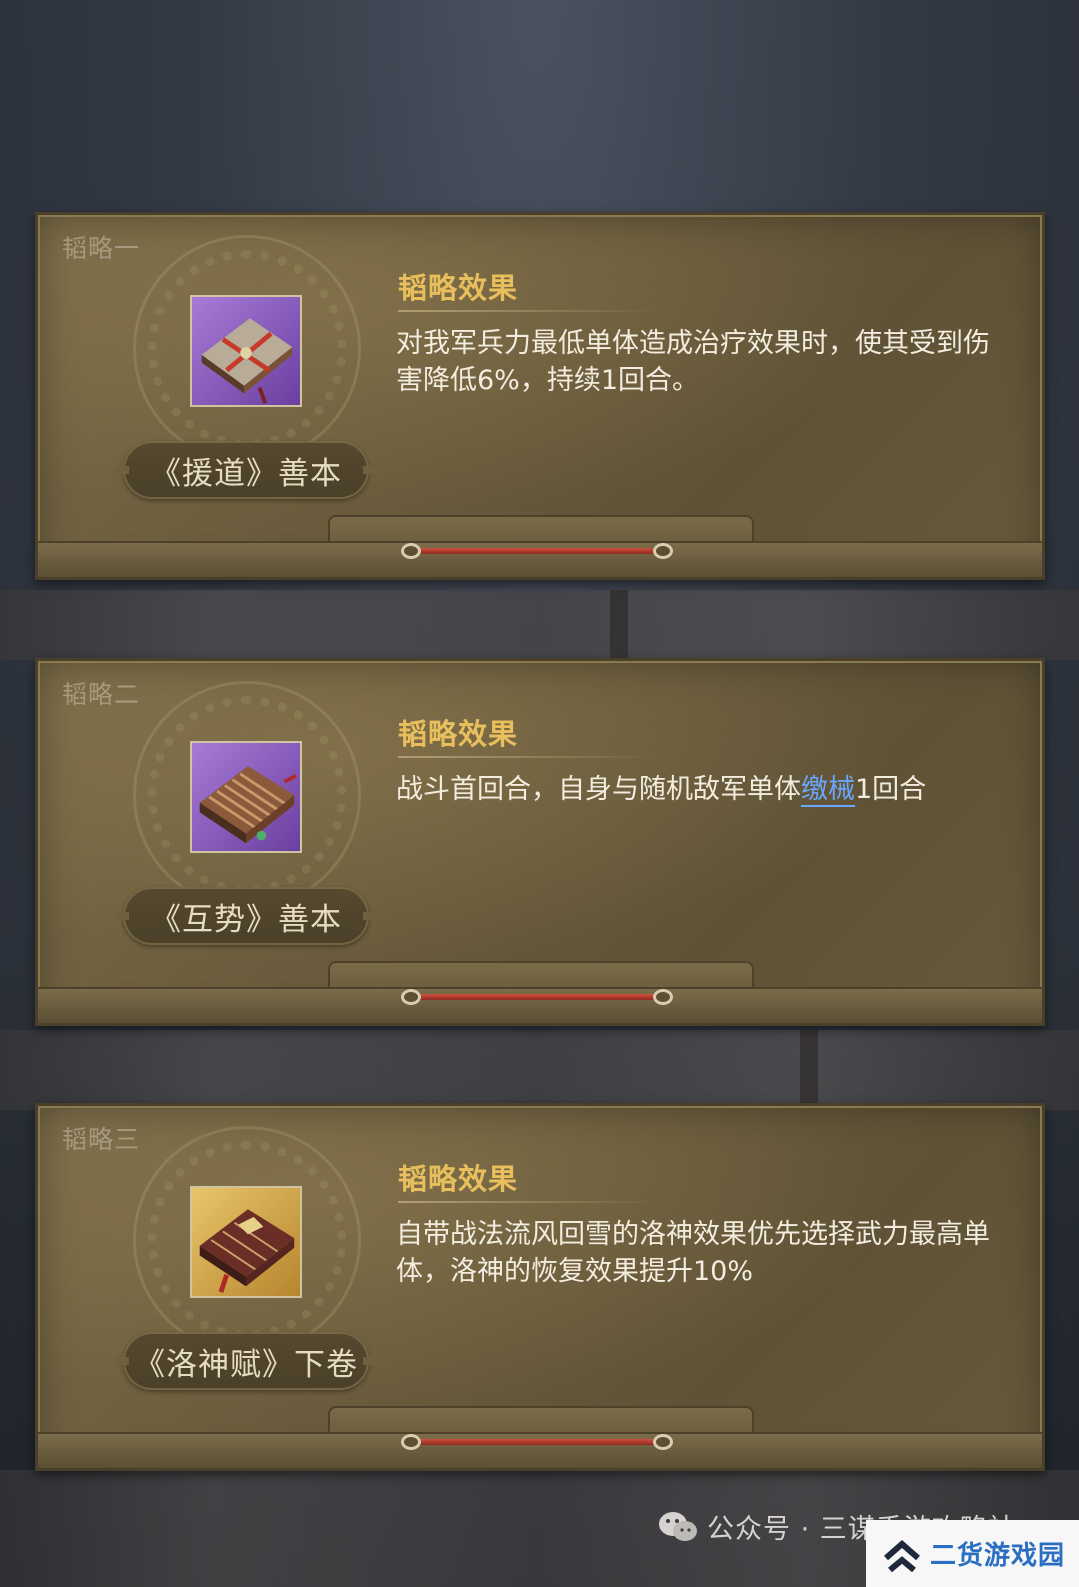 The width and height of the screenshot is (1079, 1587). What do you see at coordinates (101, 1139) in the screenshot?
I see `card-index-label: 韬略三` at bounding box center [101, 1139].